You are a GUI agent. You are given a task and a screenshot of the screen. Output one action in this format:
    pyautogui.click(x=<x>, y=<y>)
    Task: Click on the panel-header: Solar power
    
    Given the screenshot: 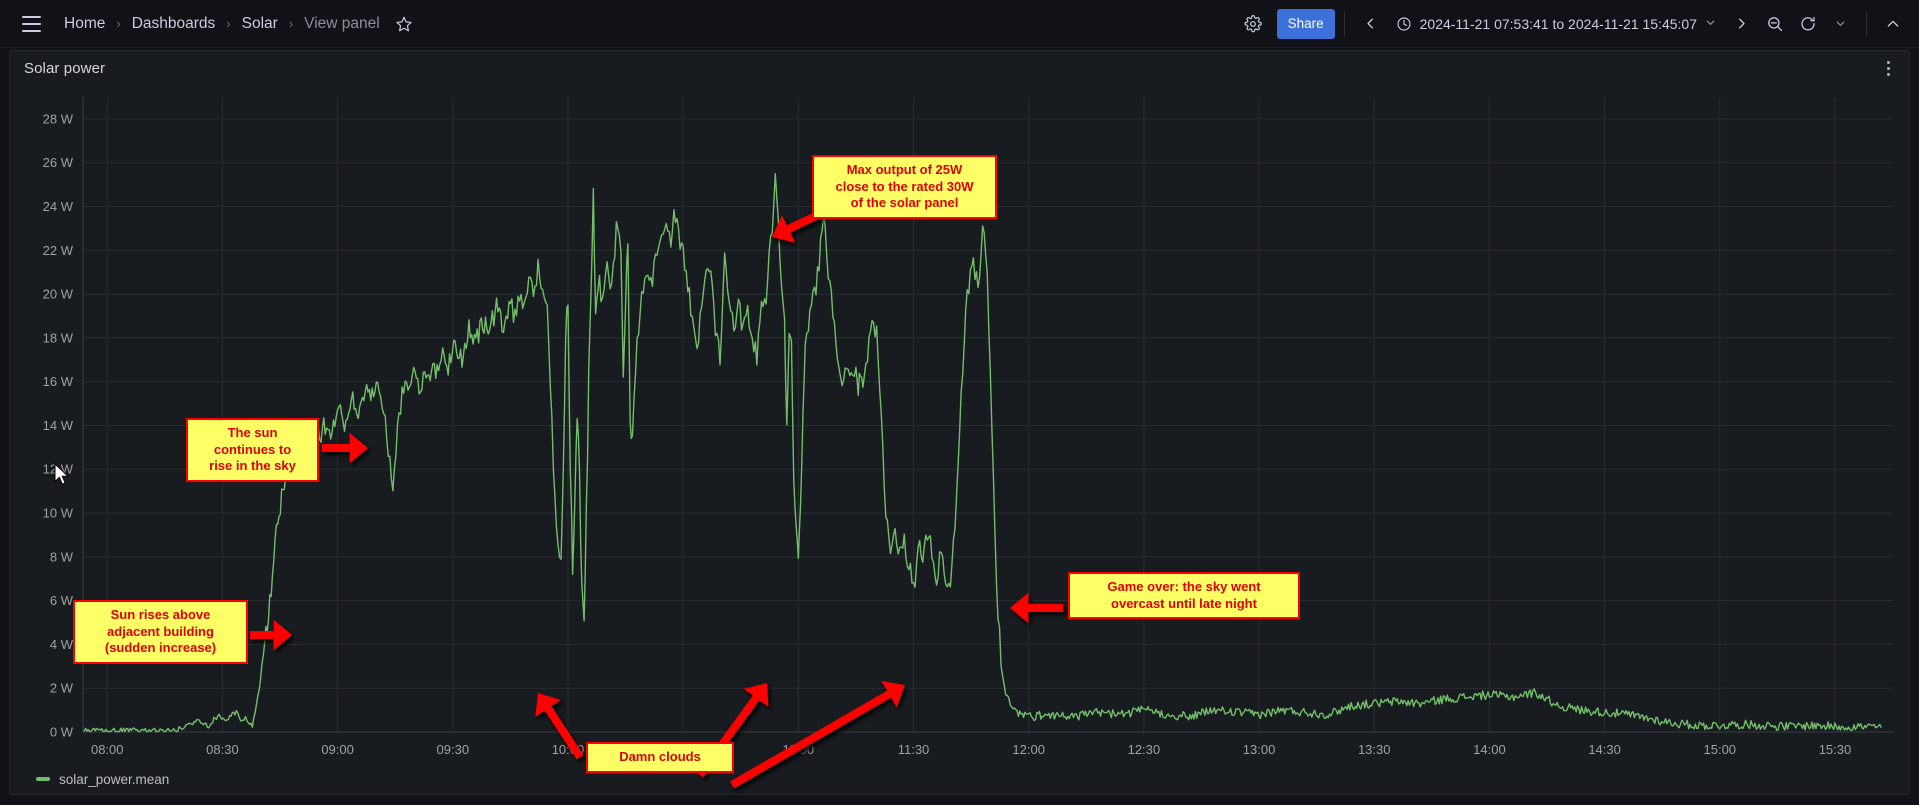 What is the action you would take?
    pyautogui.click(x=959, y=68)
    